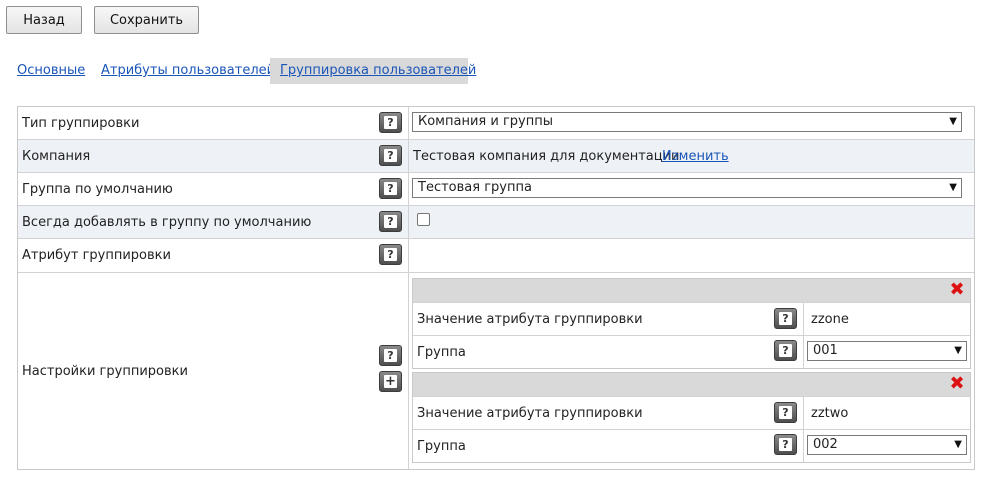 The image size is (984, 479). What do you see at coordinates (887, 445) in the screenshot?
I see `entry-group-select: 002 ▼` at bounding box center [887, 445].